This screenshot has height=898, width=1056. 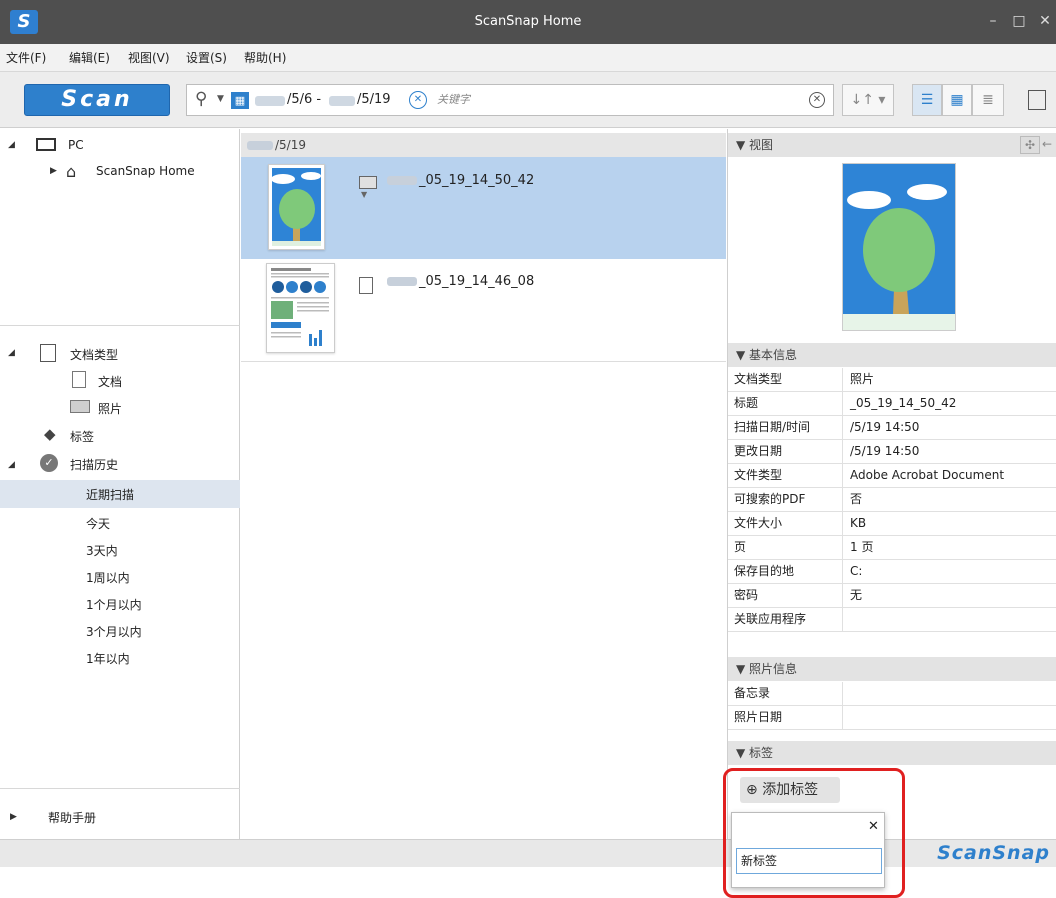 I want to click on date-group-label: /5/19, so click(x=290, y=145).